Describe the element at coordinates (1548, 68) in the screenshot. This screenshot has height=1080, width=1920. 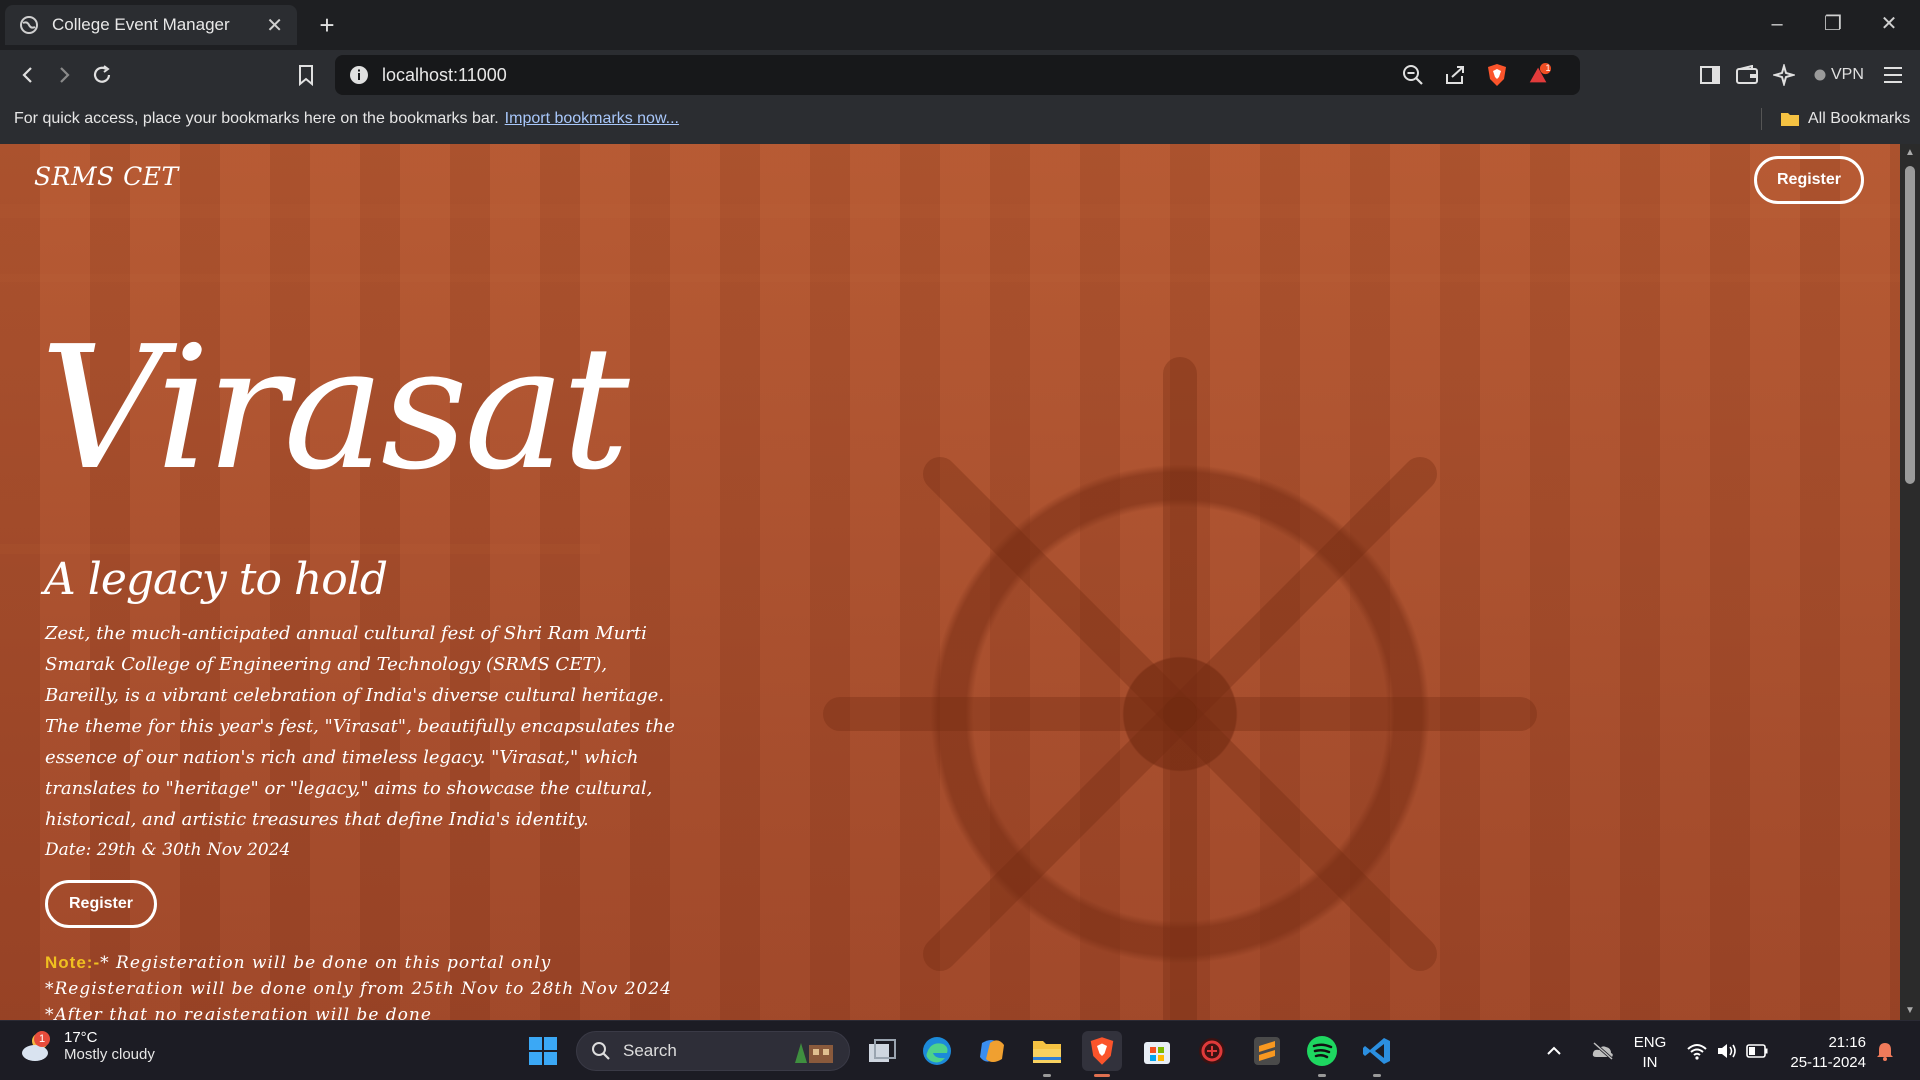
I see `rewards-badge: 1` at that location.